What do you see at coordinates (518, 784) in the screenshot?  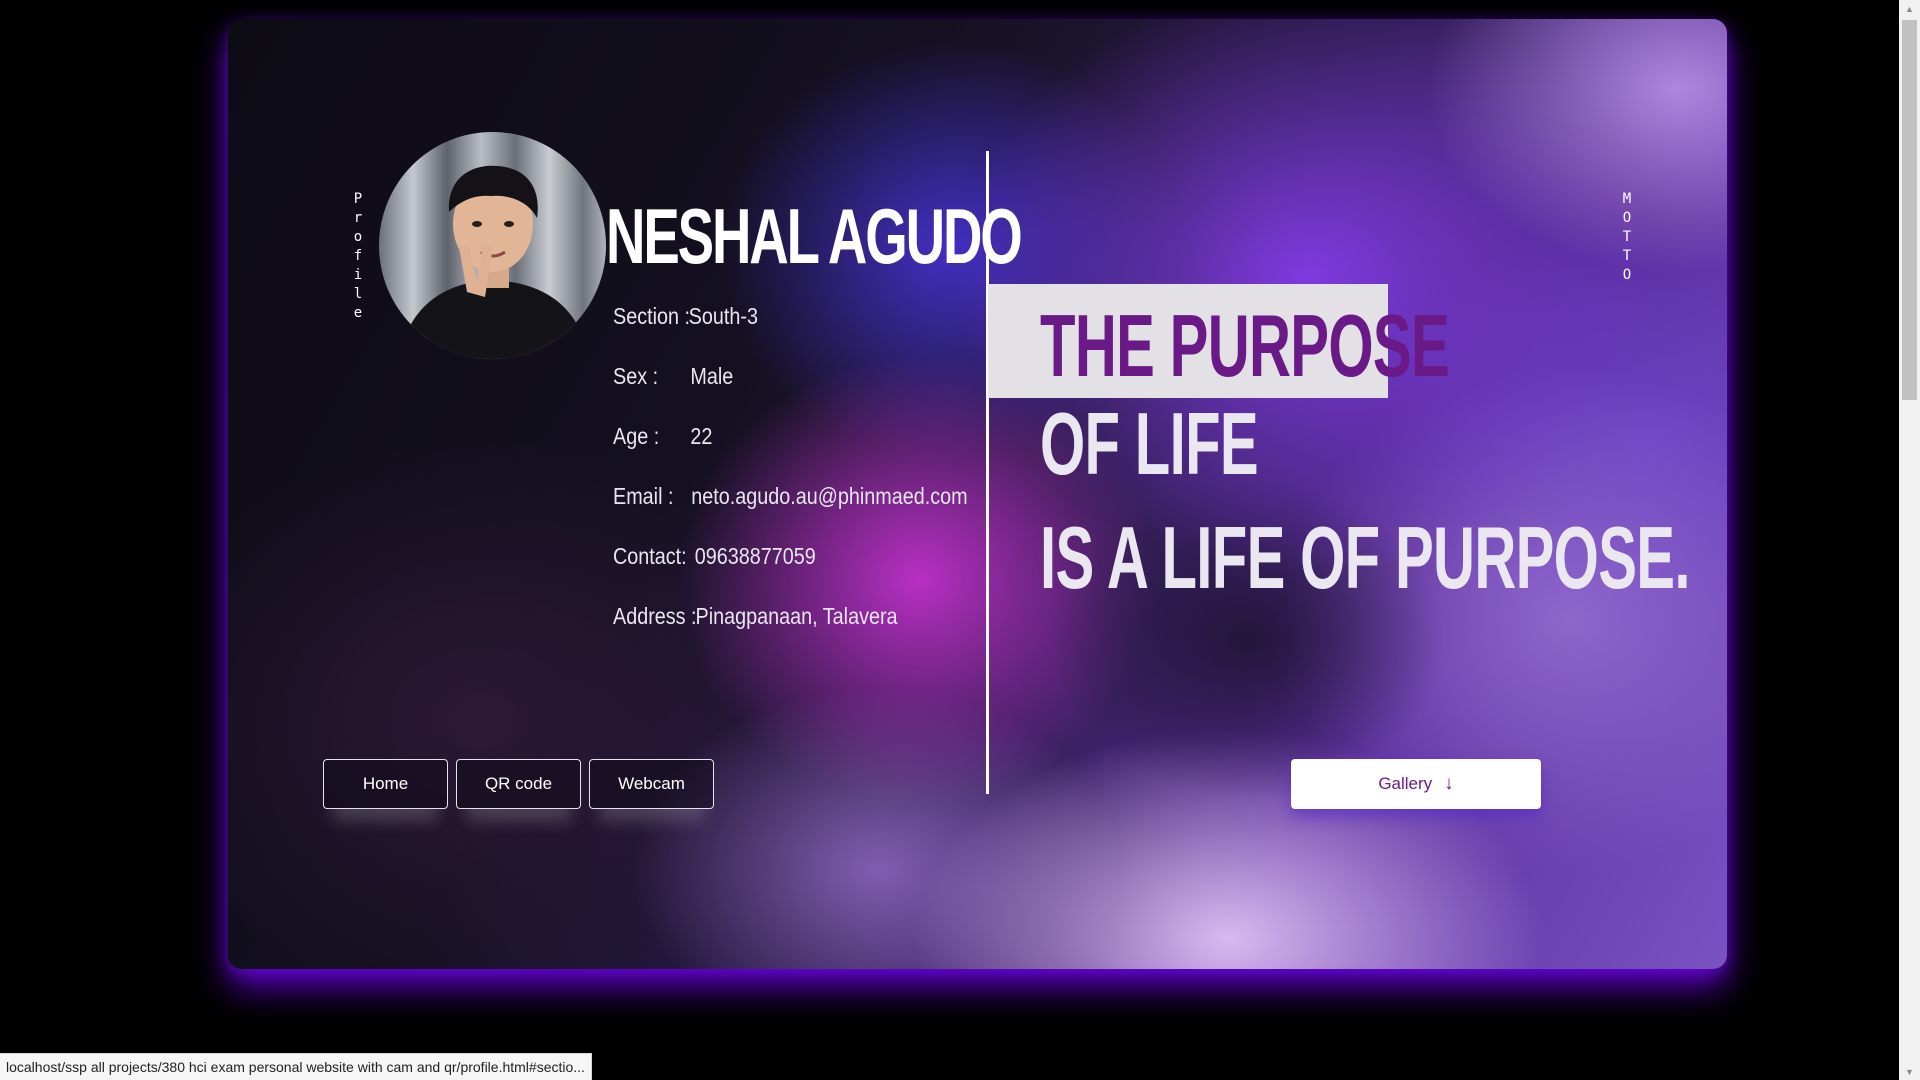 I see `qr-code-button: QR code` at bounding box center [518, 784].